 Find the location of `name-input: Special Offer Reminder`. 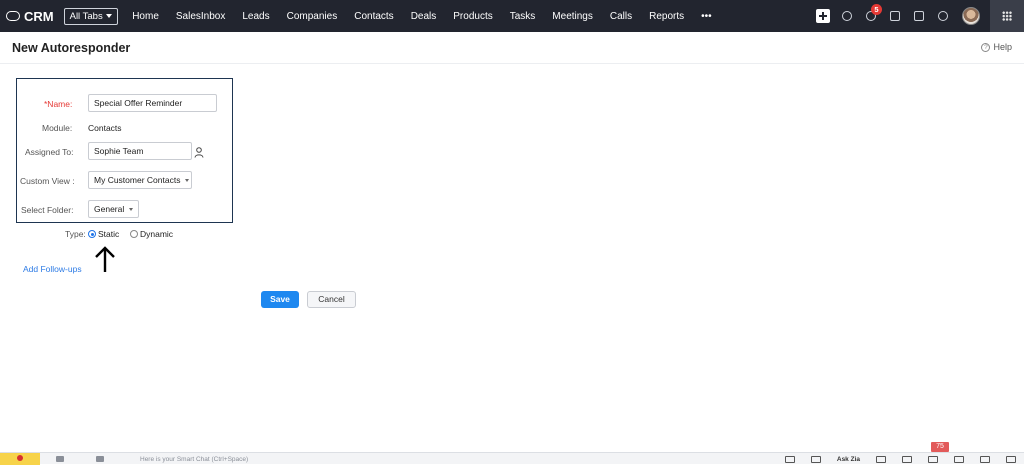

name-input: Special Offer Reminder is located at coordinates (152, 103).